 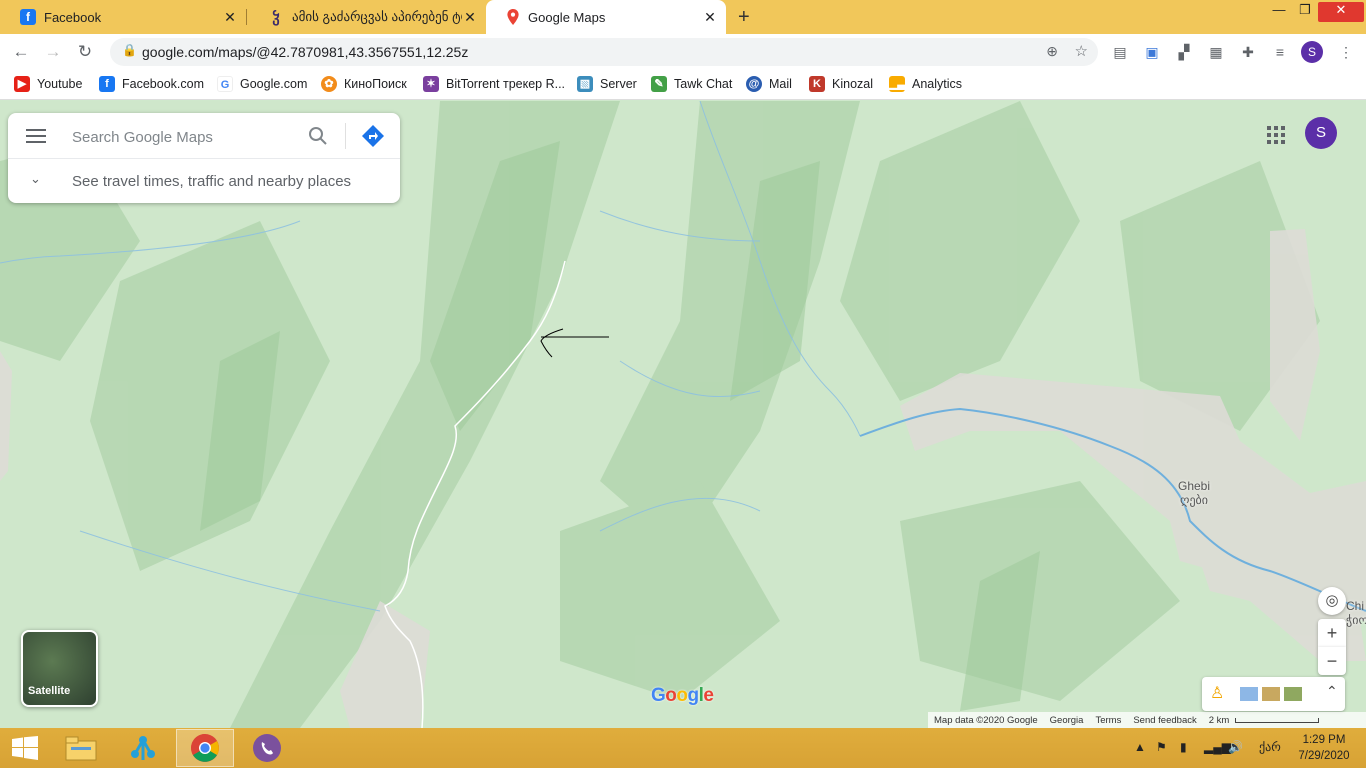 What do you see at coordinates (1120, 52) in the screenshot?
I see `reader-extension-icon: ▤` at bounding box center [1120, 52].